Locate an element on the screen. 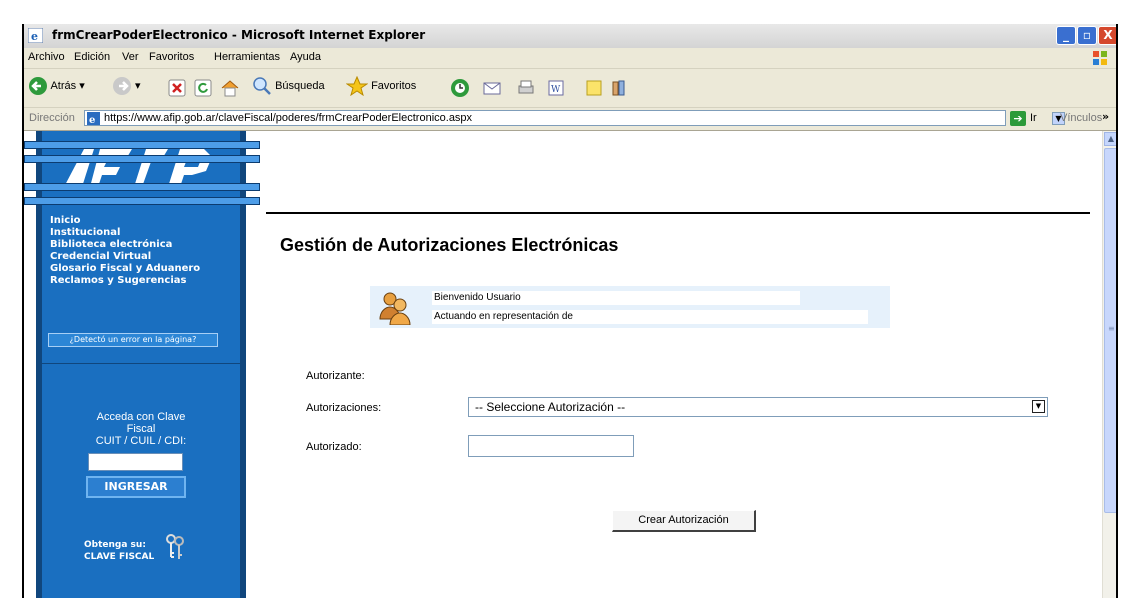 The image size is (1130, 598). edit-word-icon: W is located at coordinates (556, 88).